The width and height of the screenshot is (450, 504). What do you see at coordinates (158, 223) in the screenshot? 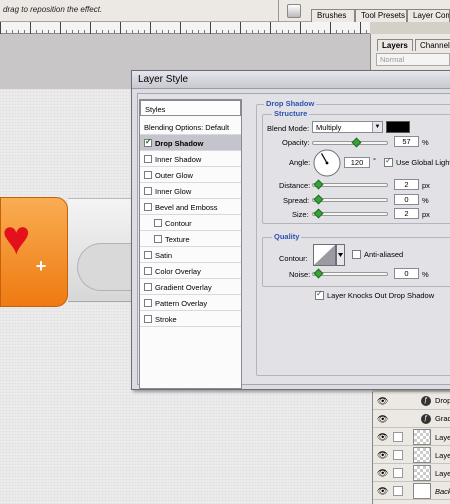
I see `contour-checkbox` at bounding box center [158, 223].